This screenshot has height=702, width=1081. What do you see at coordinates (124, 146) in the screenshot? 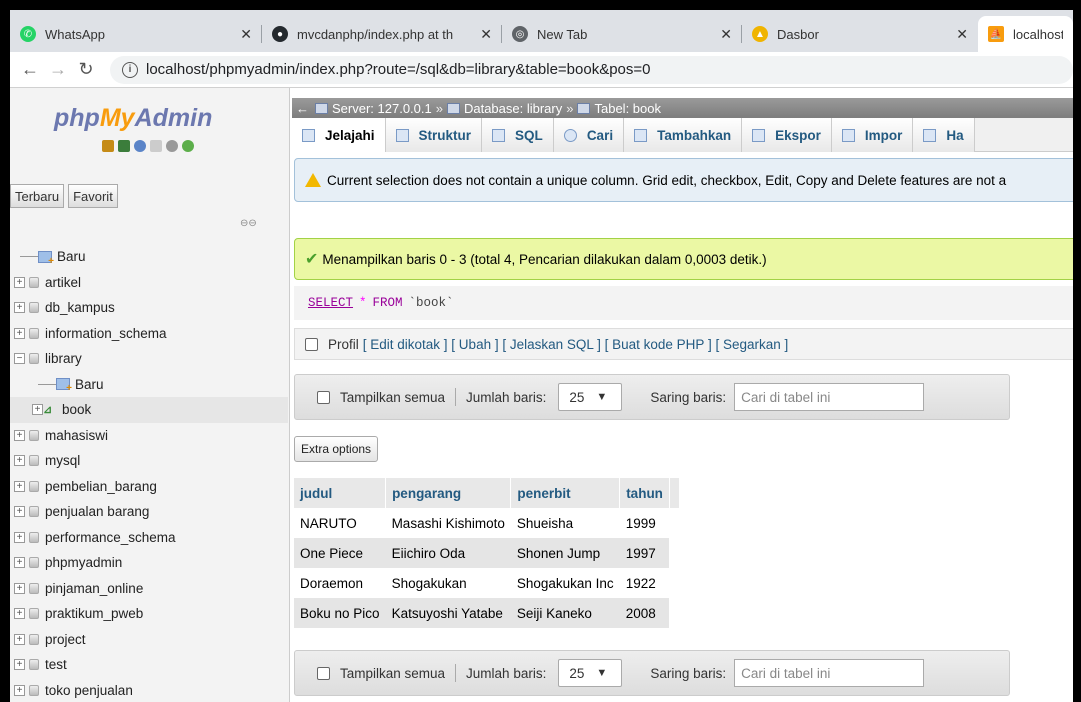
I see `exit-icon` at bounding box center [124, 146].